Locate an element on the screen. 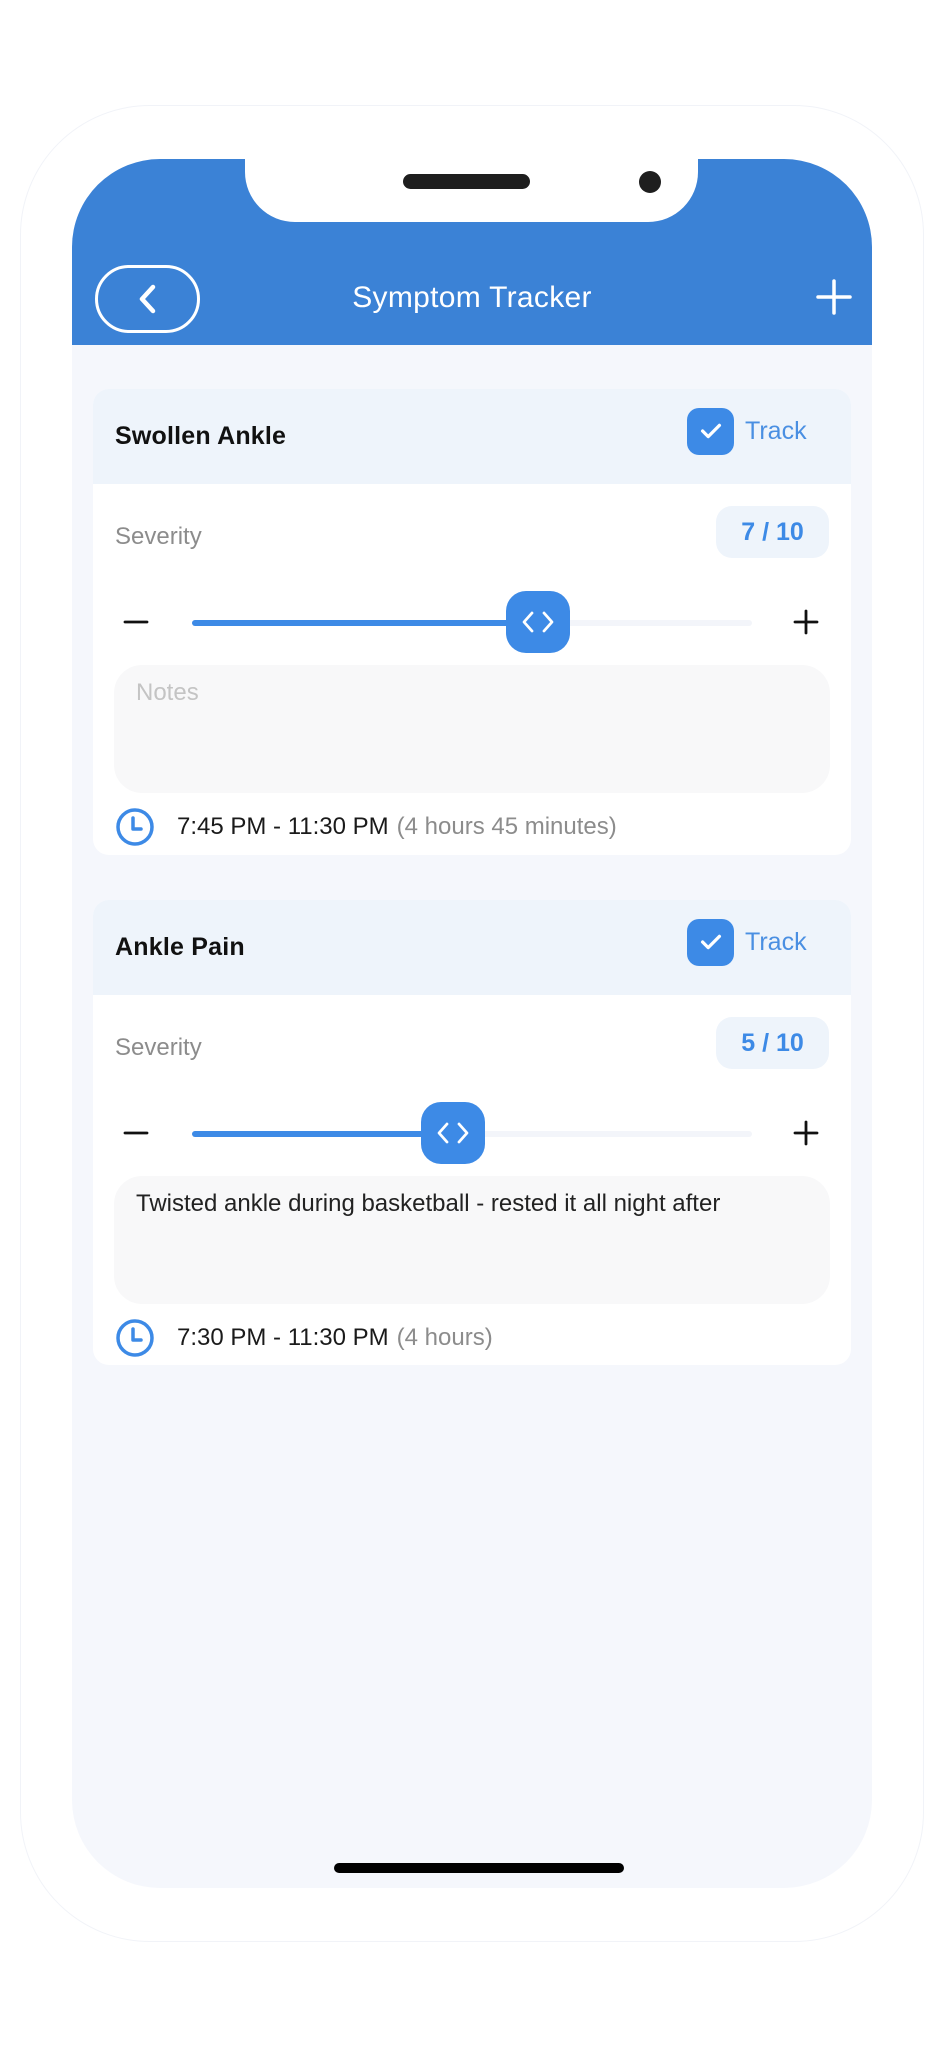 This screenshot has height=2048, width=946. time-row: 7:30 PM - 11:30 PM (4 hours) is located at coordinates (304, 1338).